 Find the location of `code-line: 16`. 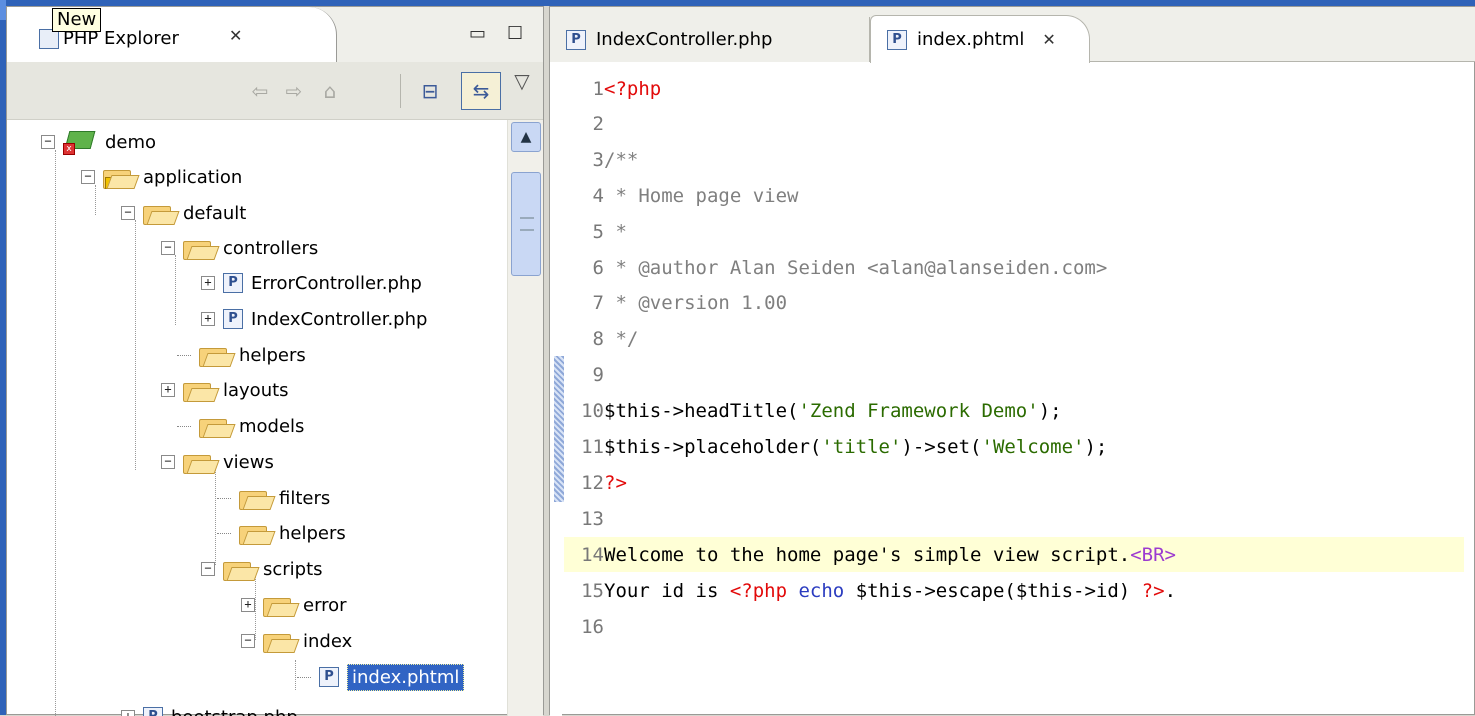

code-line: 16 is located at coordinates (592, 626).